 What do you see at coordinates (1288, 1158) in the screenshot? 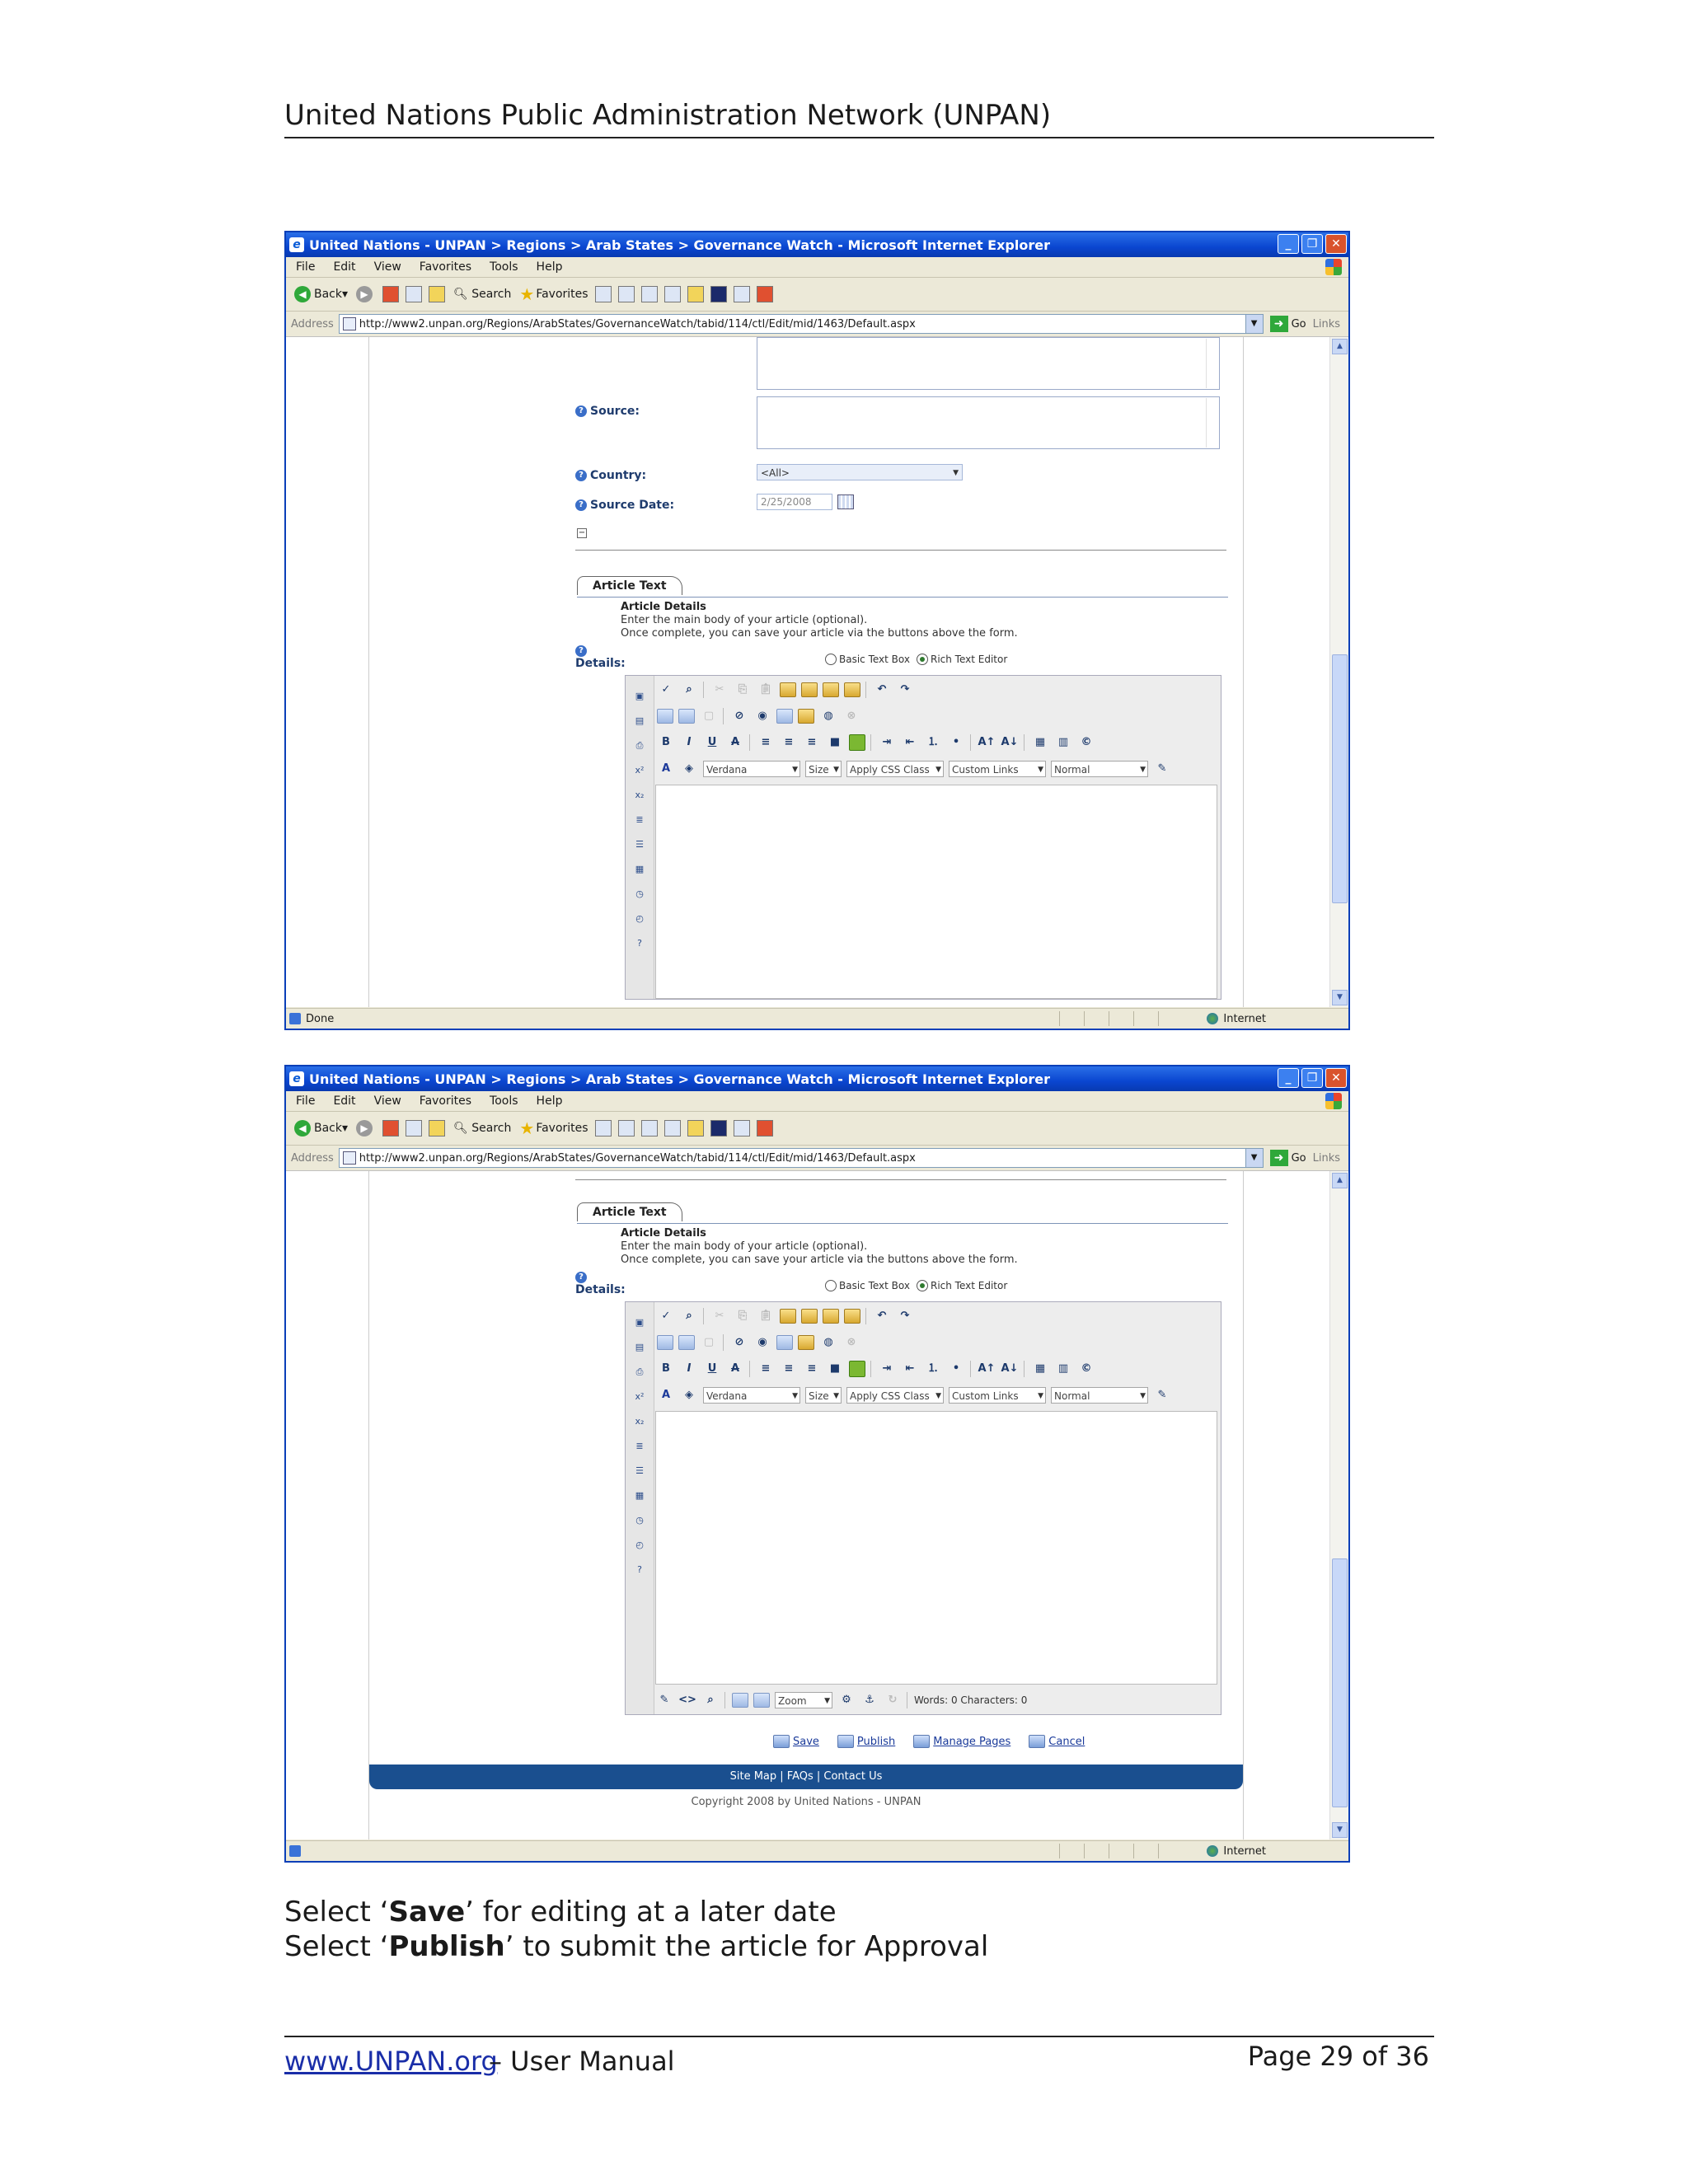
I see `go-button: ➜ Go` at bounding box center [1288, 1158].